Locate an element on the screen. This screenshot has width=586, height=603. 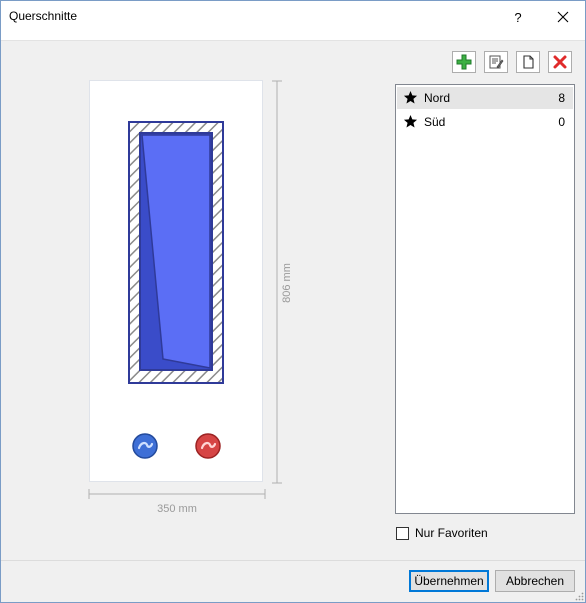
help-button: ? is located at coordinates (518, 17).